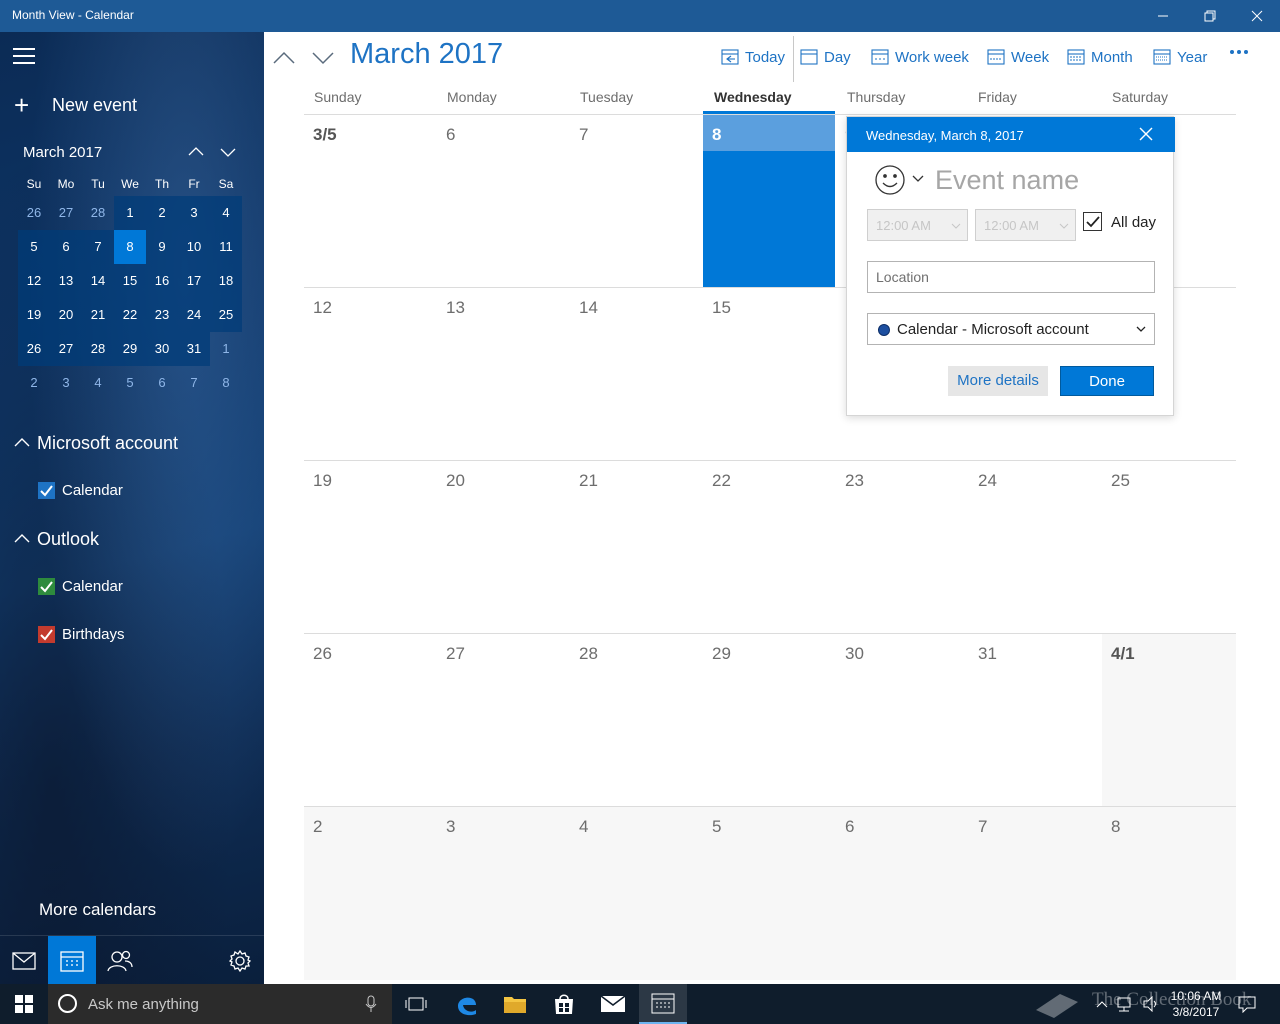 The image size is (1280, 1024). I want to click on mini-calendar-day: 9, so click(162, 247).